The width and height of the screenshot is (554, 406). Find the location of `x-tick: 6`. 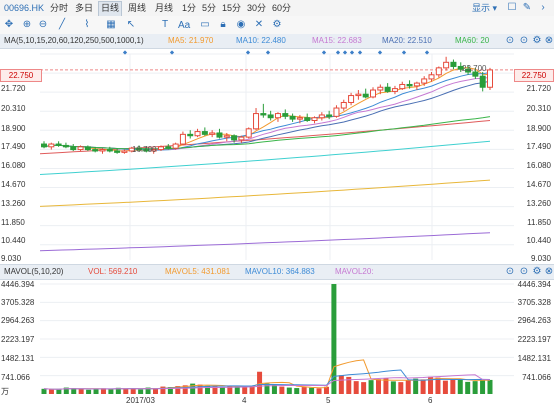

x-tick: 6 is located at coordinates (430, 400).